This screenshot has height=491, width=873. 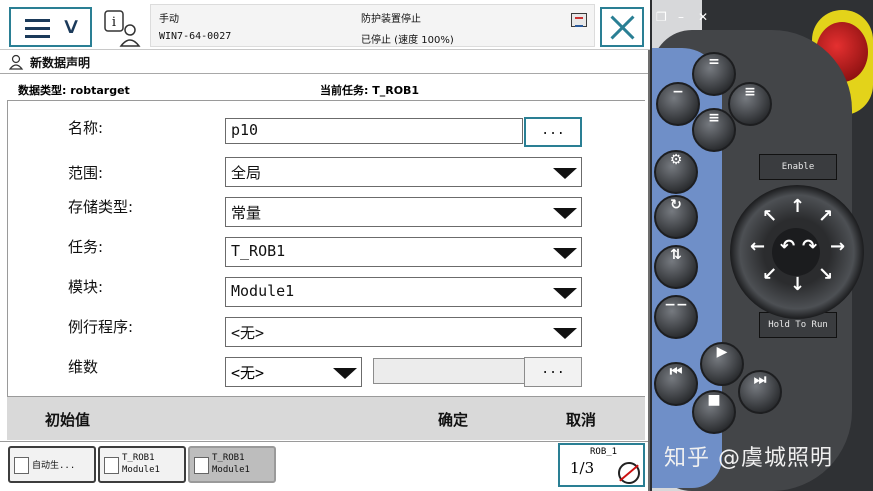 I want to click on current-task-label: 当前任务: T_ROB1, so click(x=370, y=90).